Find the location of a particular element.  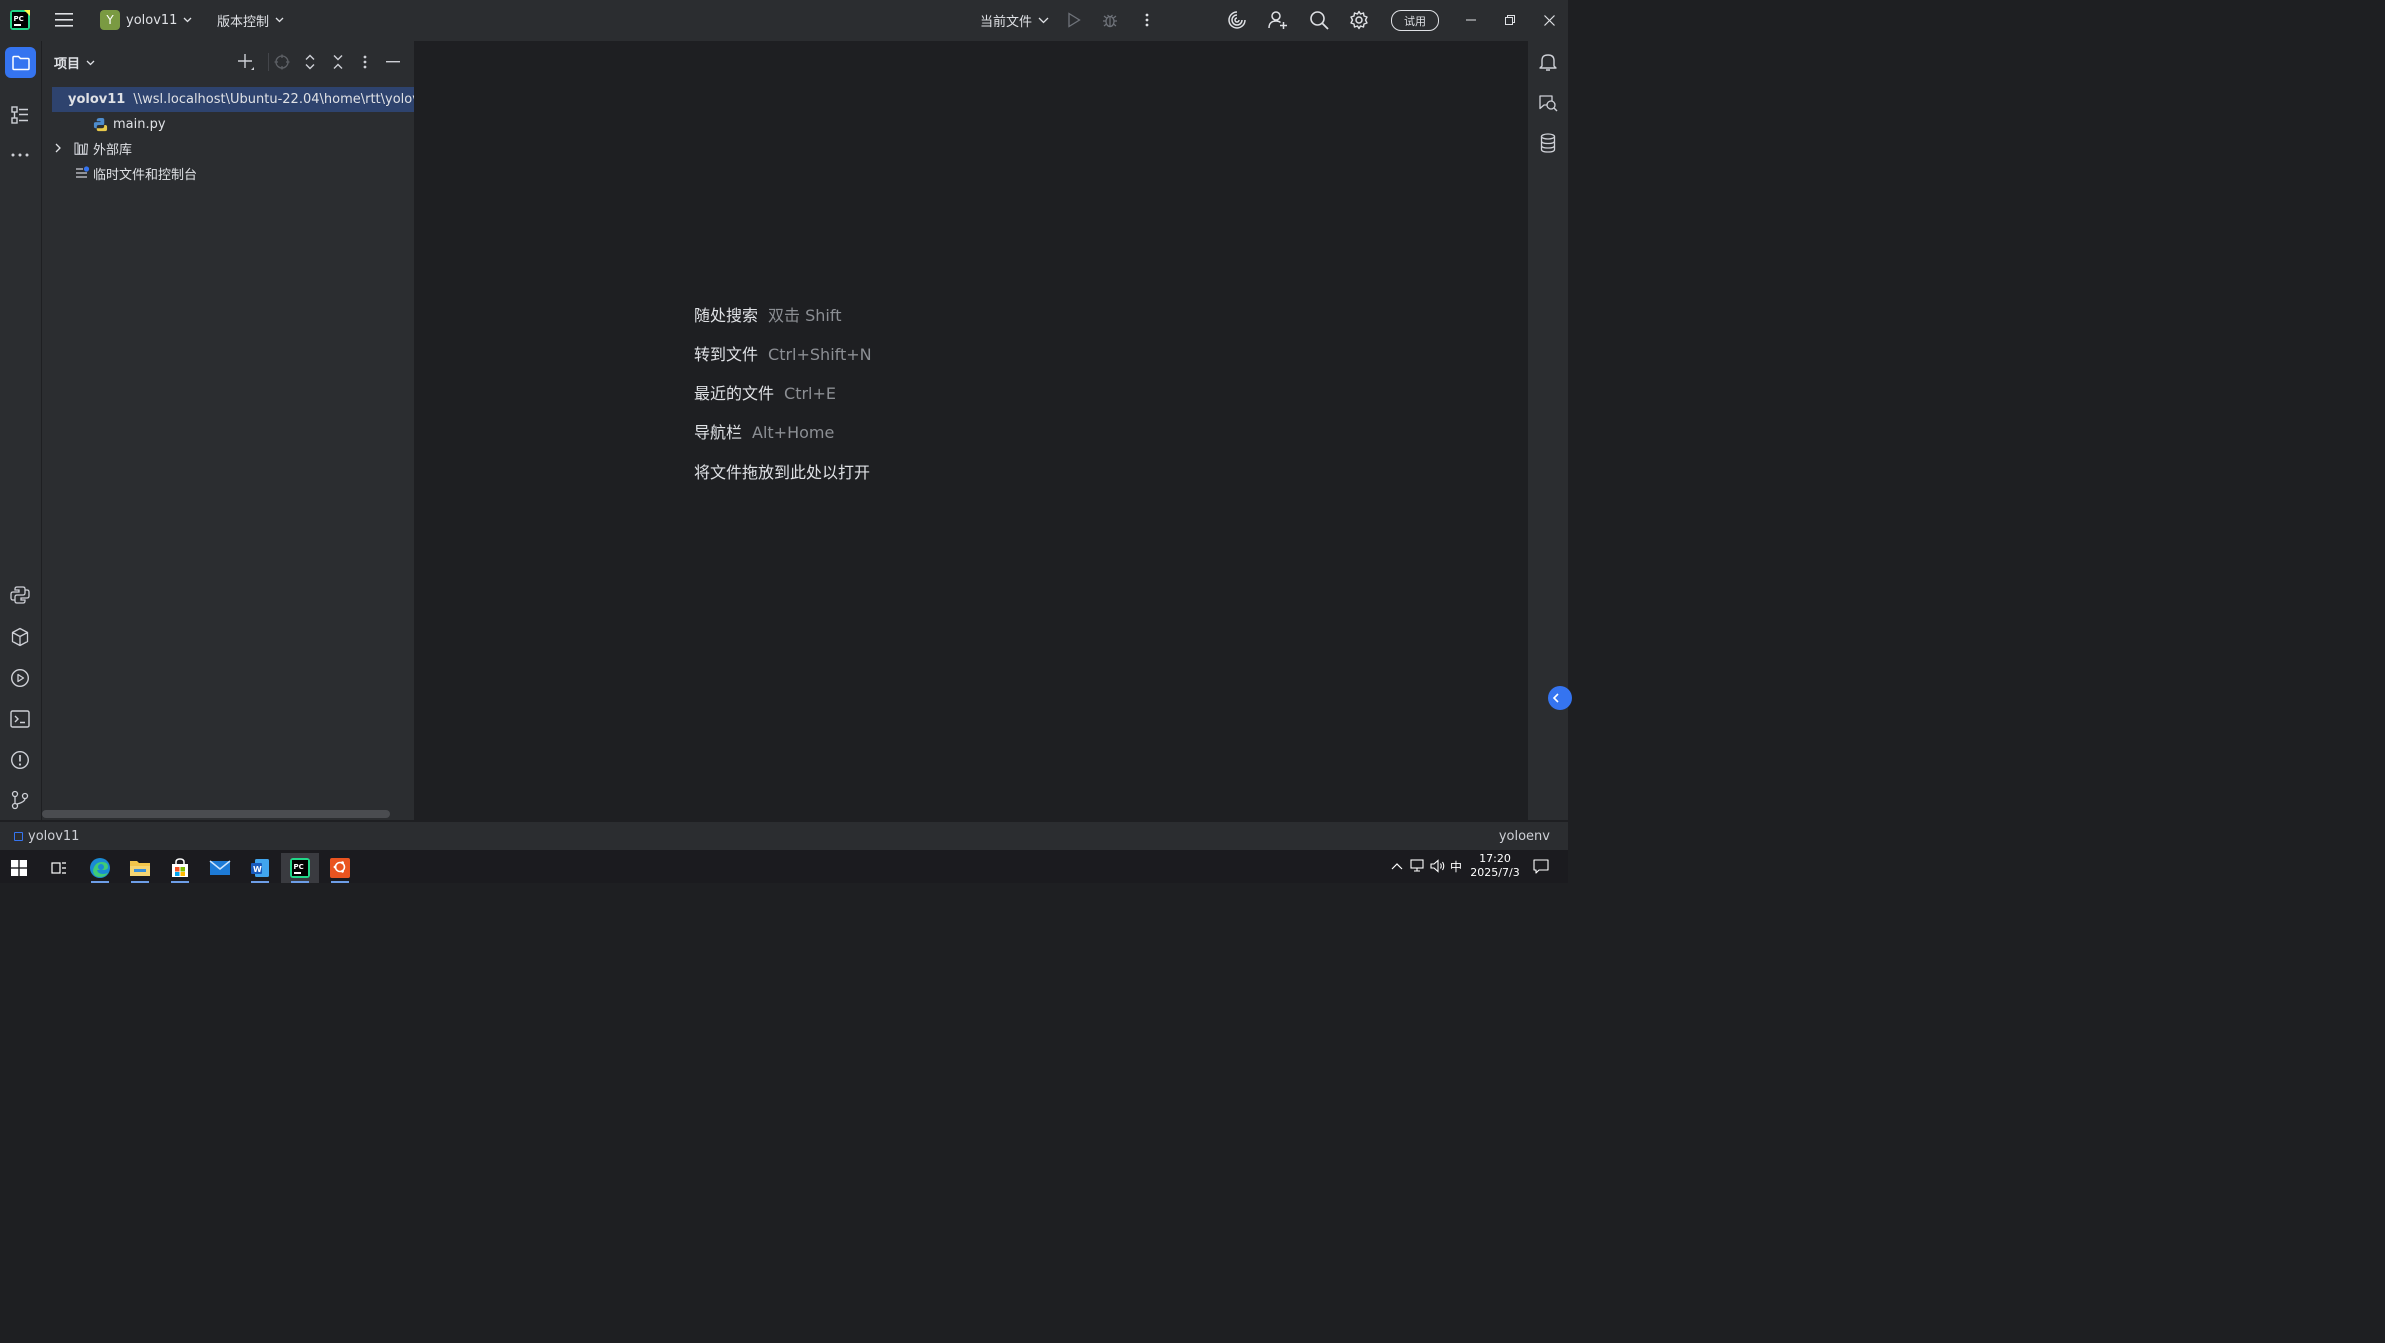

python-file-icon is located at coordinates (100, 124).